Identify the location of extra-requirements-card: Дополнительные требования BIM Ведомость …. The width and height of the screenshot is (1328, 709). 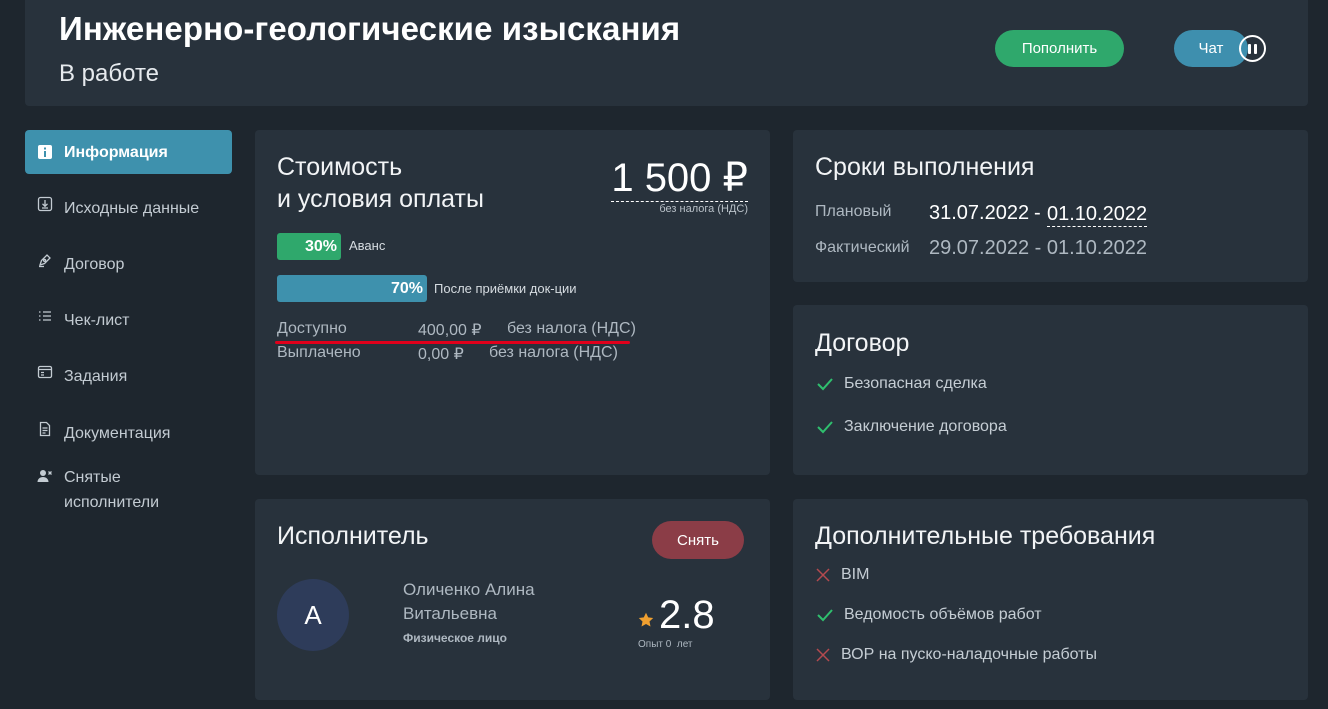
(1050, 599).